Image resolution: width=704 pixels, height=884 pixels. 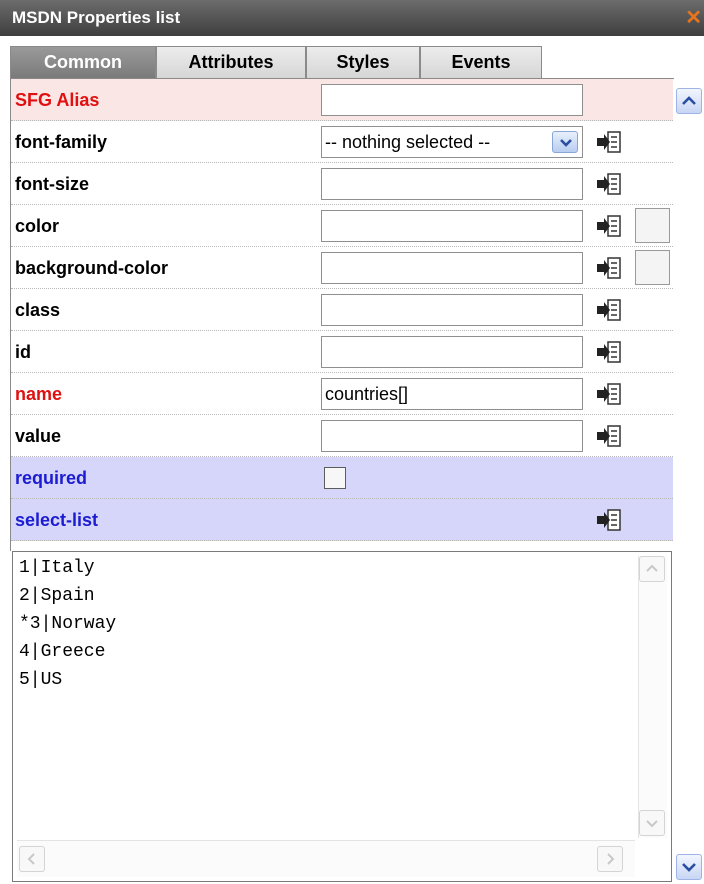 What do you see at coordinates (92, 268) in the screenshot?
I see `property-label: background-color` at bounding box center [92, 268].